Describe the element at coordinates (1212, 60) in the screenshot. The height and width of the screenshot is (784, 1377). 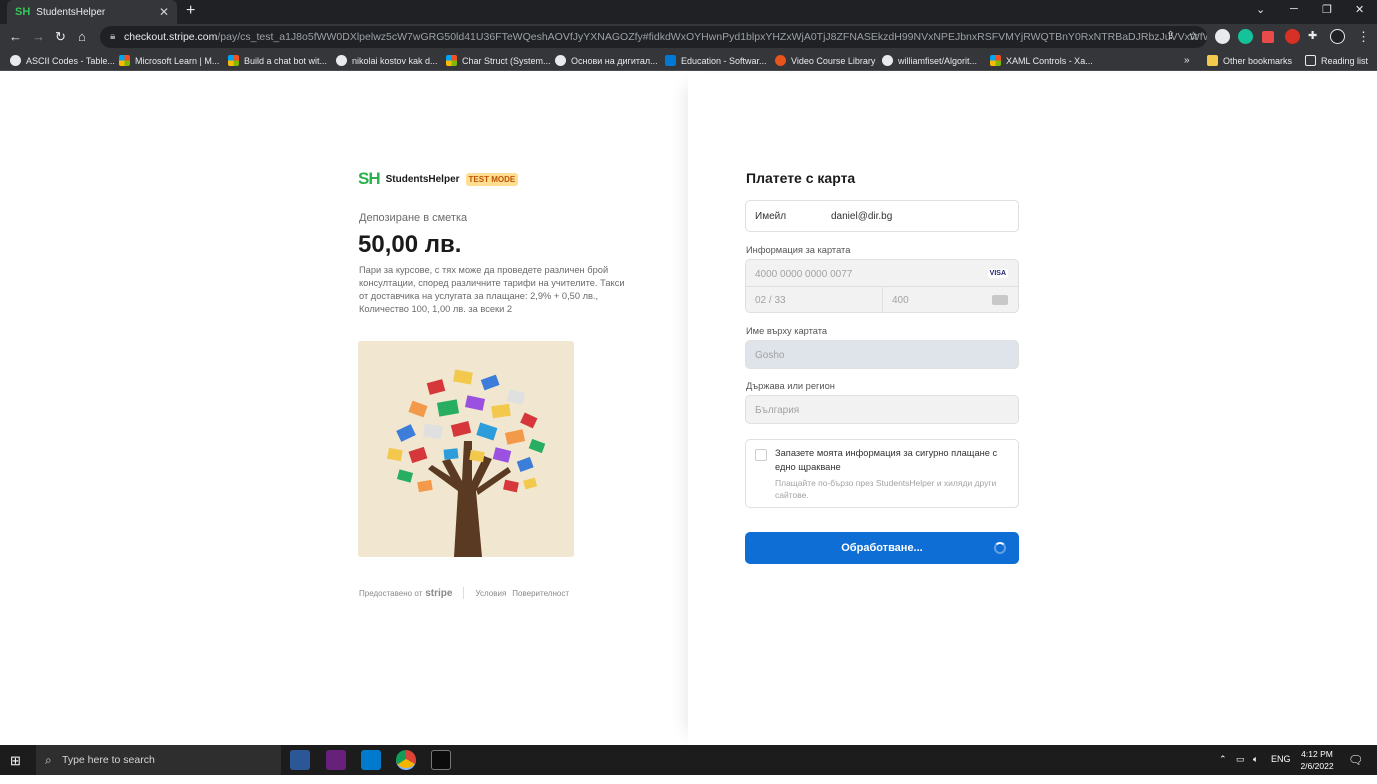
I see `folder-icon` at that location.